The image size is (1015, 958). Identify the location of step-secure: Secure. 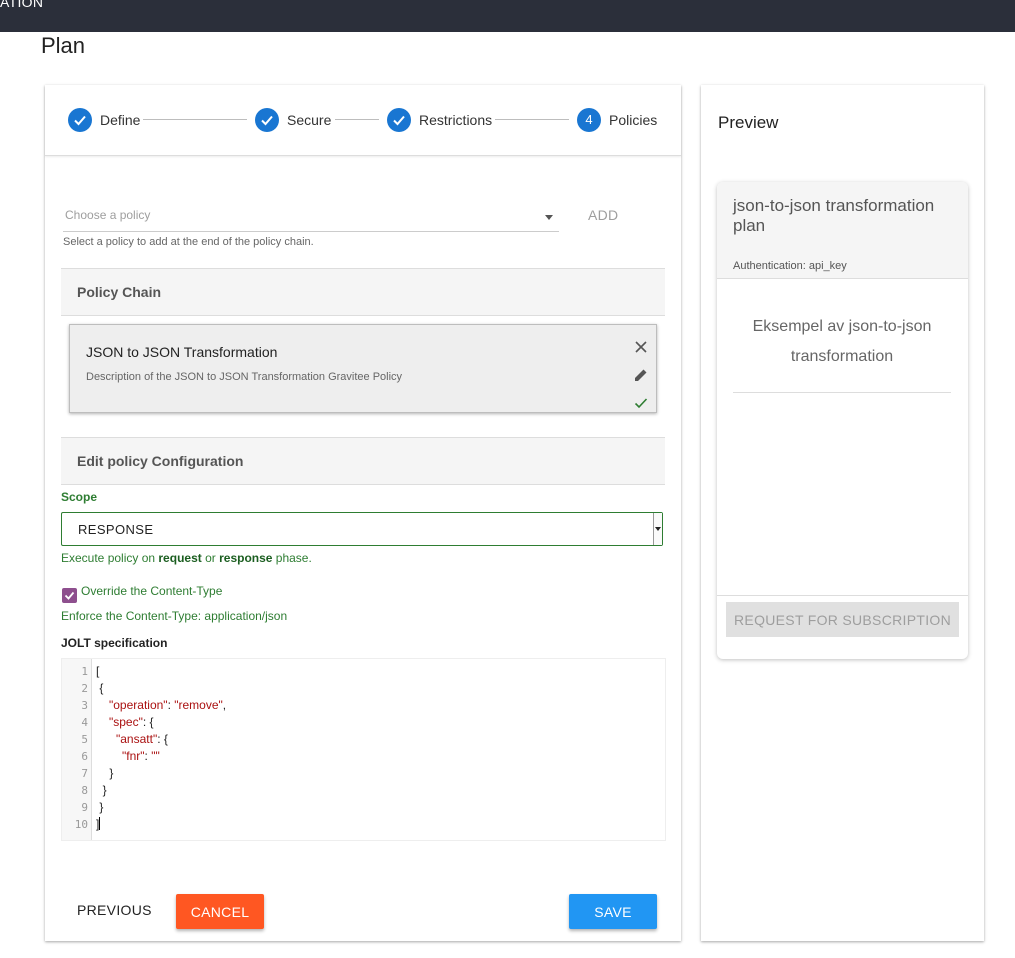
(293, 119).